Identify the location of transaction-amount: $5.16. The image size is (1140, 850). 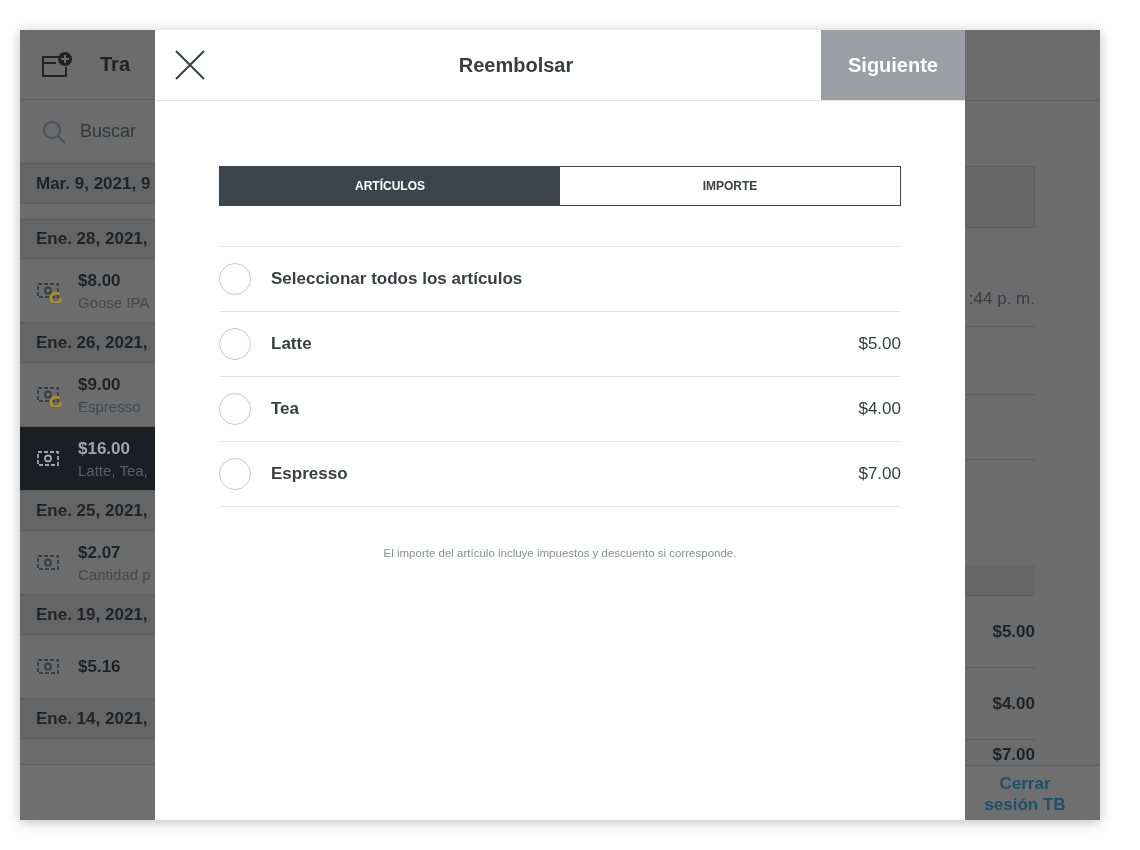
(99, 666).